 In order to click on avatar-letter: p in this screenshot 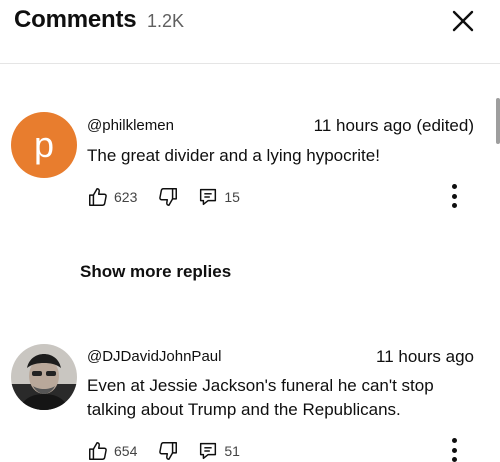, I will do `click(44, 144)`.